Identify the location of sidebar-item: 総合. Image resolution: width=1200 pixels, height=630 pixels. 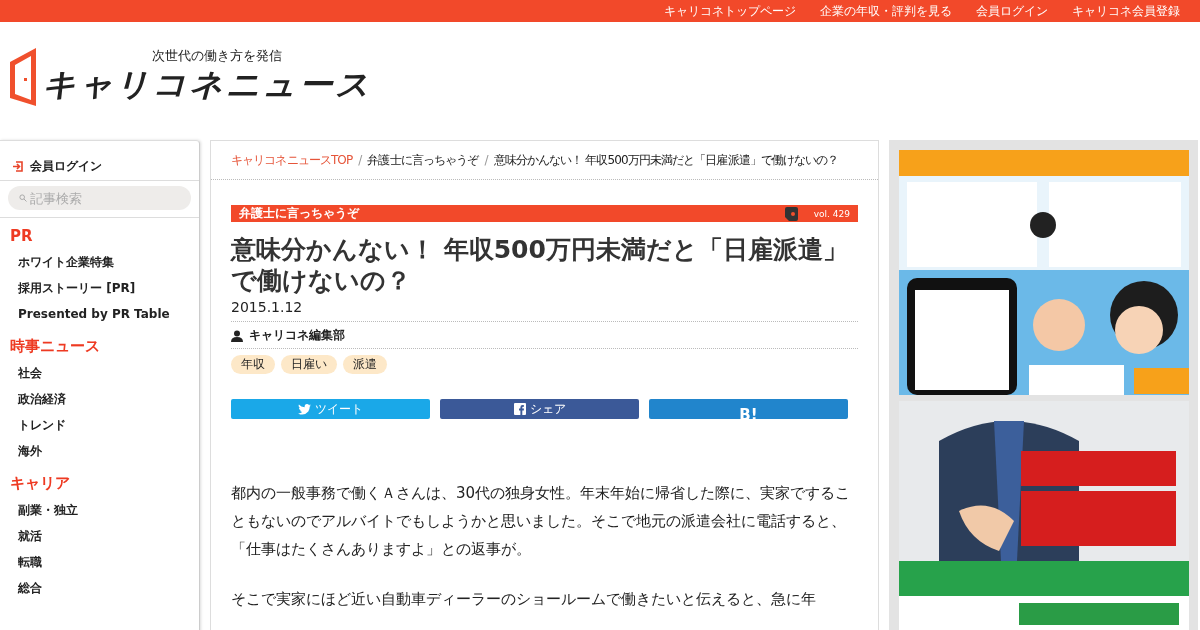
(99, 589).